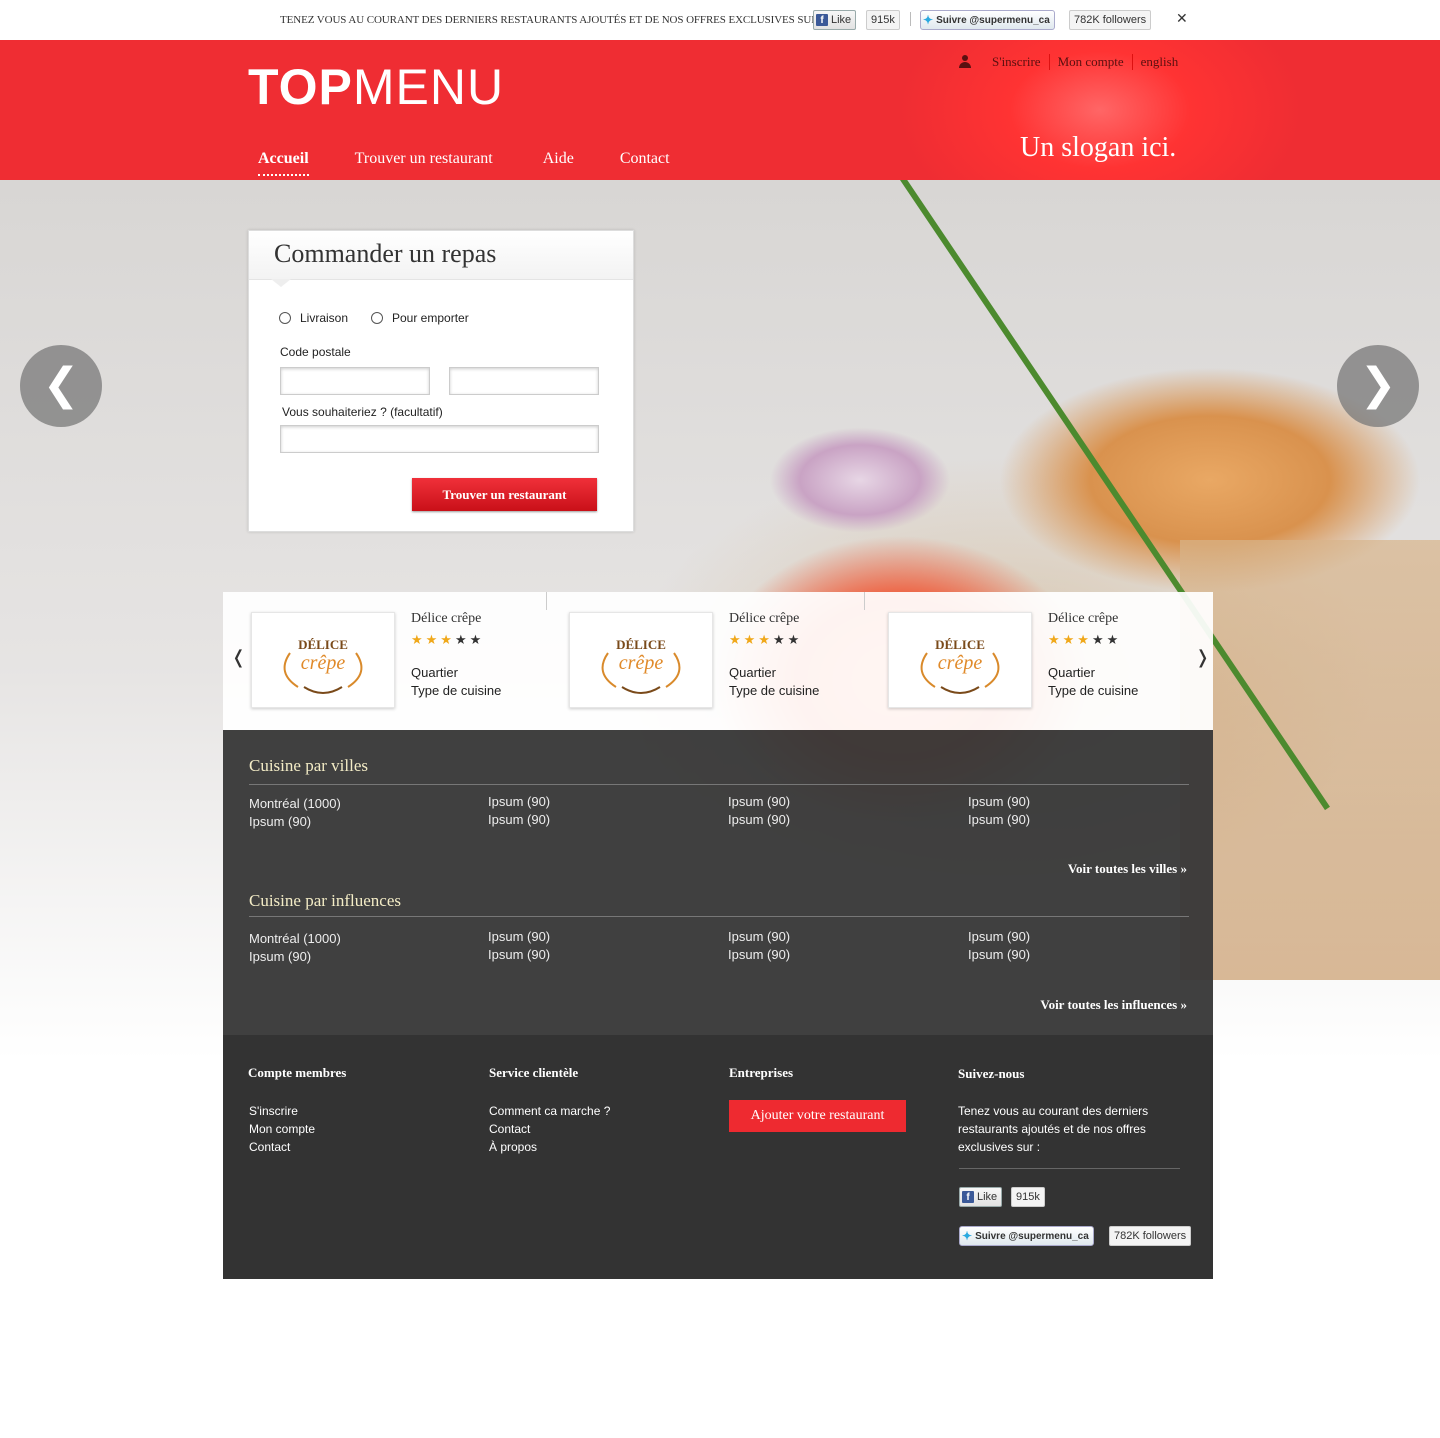 The height and width of the screenshot is (1438, 1440). What do you see at coordinates (1182, 18) in the screenshot?
I see `close-icon: ✕` at bounding box center [1182, 18].